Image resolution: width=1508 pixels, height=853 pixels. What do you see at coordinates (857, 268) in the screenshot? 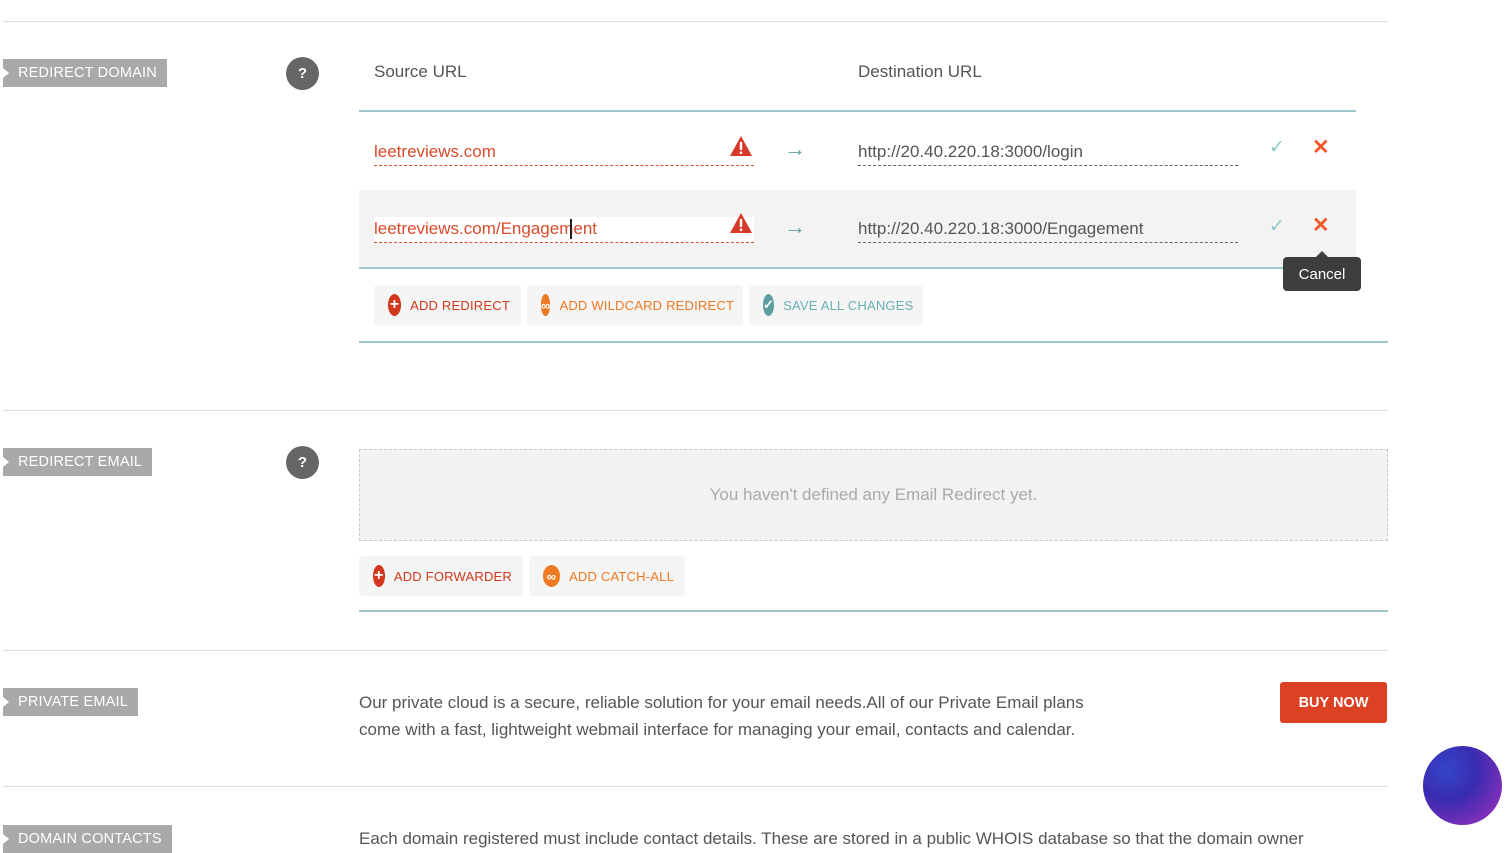
I see `table-footer-divider` at bounding box center [857, 268].